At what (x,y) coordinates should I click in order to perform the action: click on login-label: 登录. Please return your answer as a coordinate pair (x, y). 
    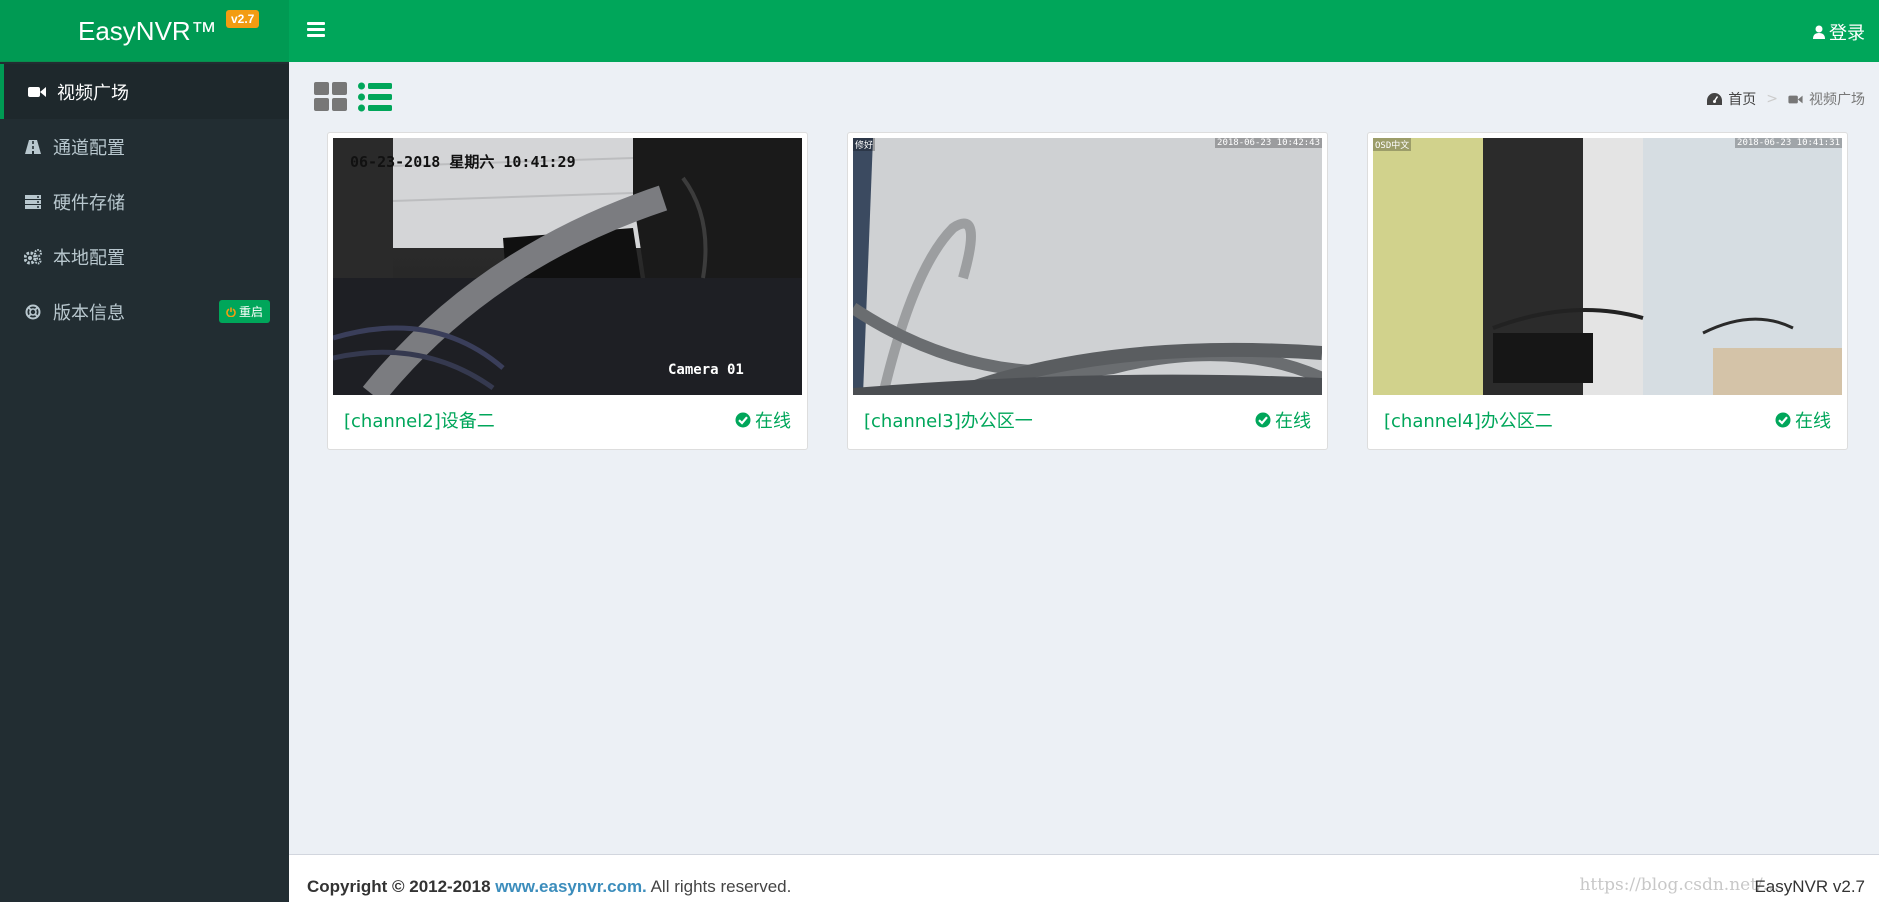
    Looking at the image, I should click on (1847, 33).